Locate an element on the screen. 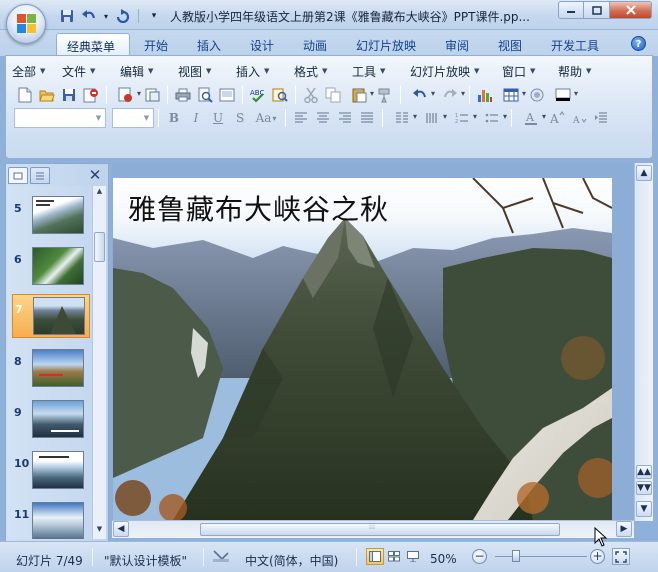  menu-edit: 编辑 ▼ is located at coordinates (145, 71).